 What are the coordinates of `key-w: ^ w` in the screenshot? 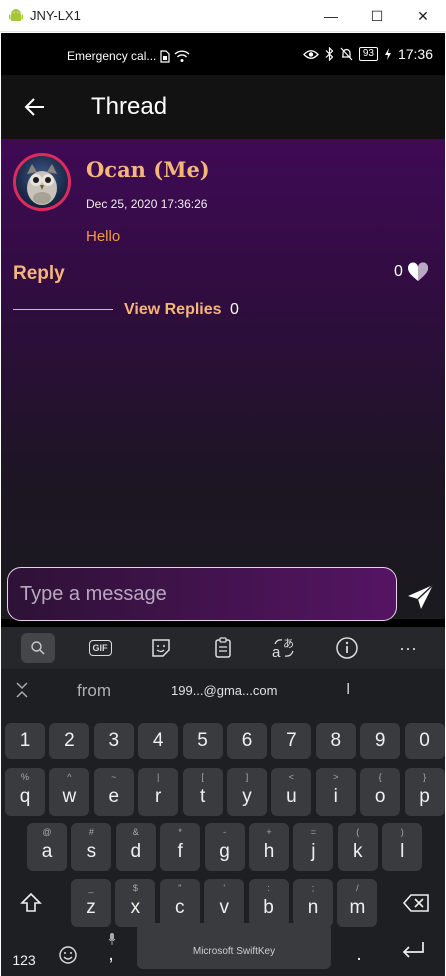 It's located at (69, 792).